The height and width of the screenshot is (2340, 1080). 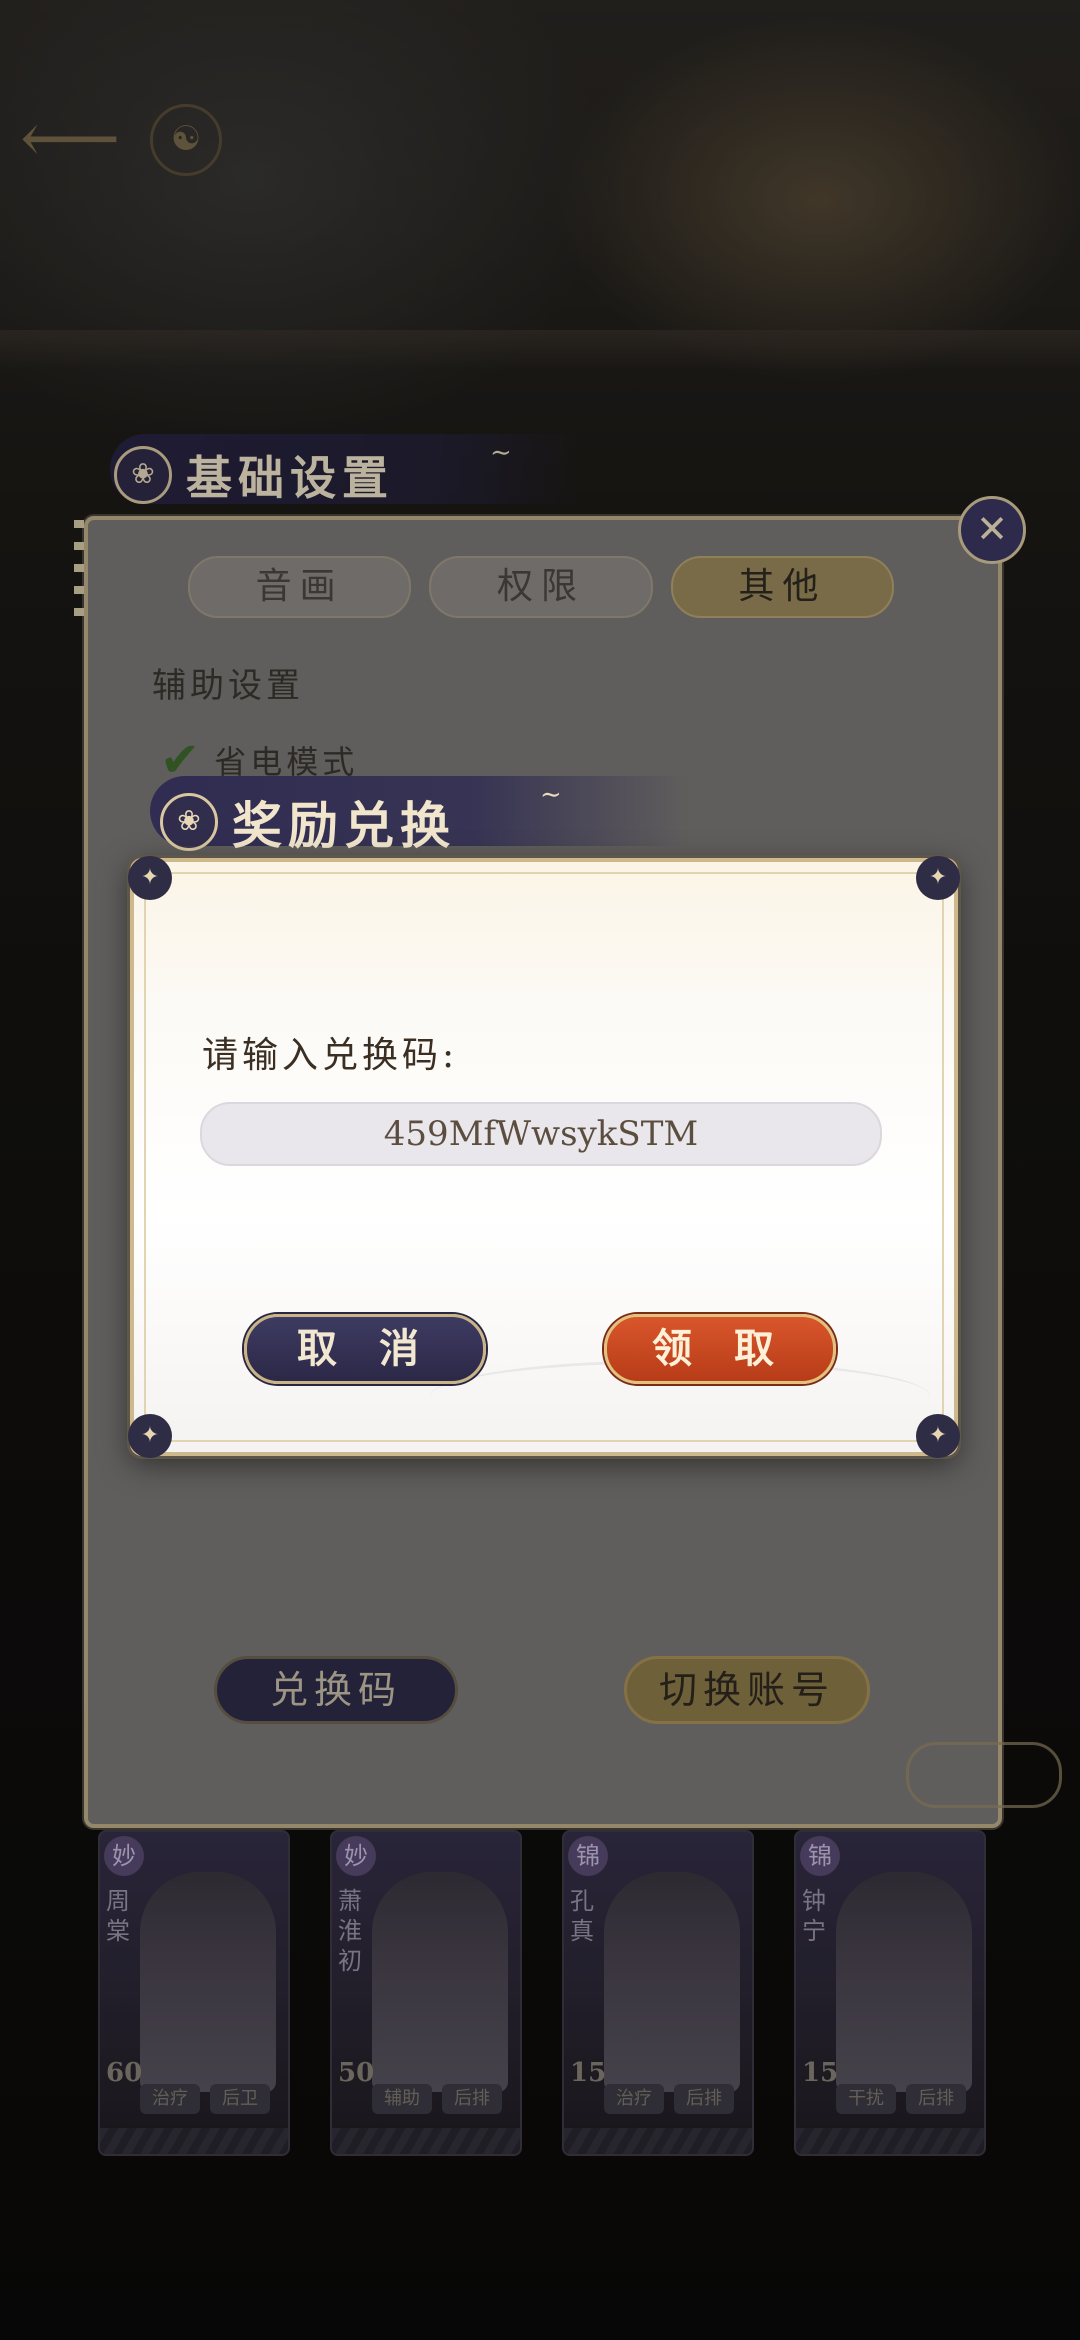 What do you see at coordinates (551, 795) in the screenshot?
I see `bird-icon: ∼` at bounding box center [551, 795].